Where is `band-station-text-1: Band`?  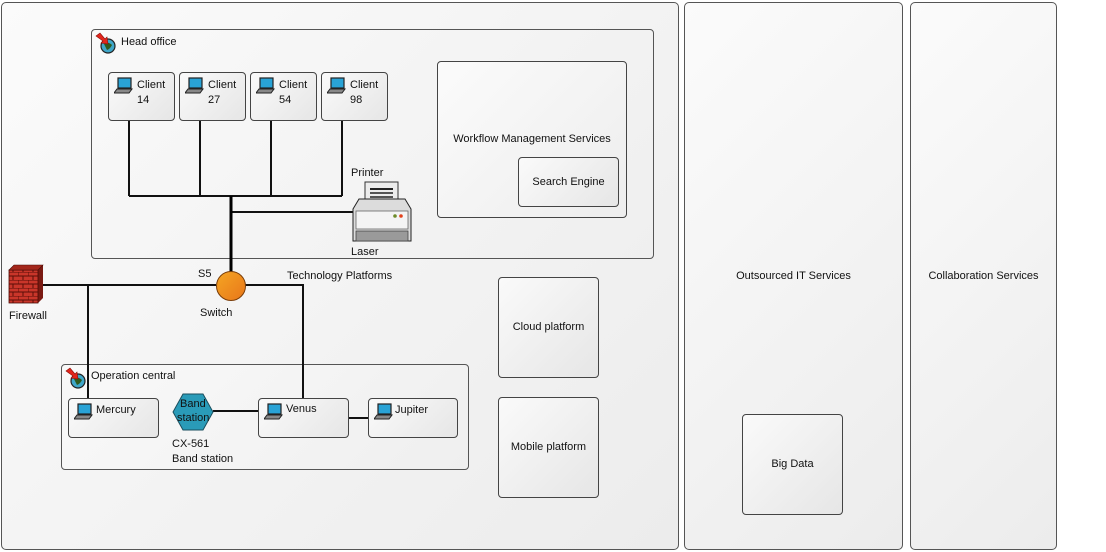
band-station-text-1: Band is located at coordinates (193, 404).